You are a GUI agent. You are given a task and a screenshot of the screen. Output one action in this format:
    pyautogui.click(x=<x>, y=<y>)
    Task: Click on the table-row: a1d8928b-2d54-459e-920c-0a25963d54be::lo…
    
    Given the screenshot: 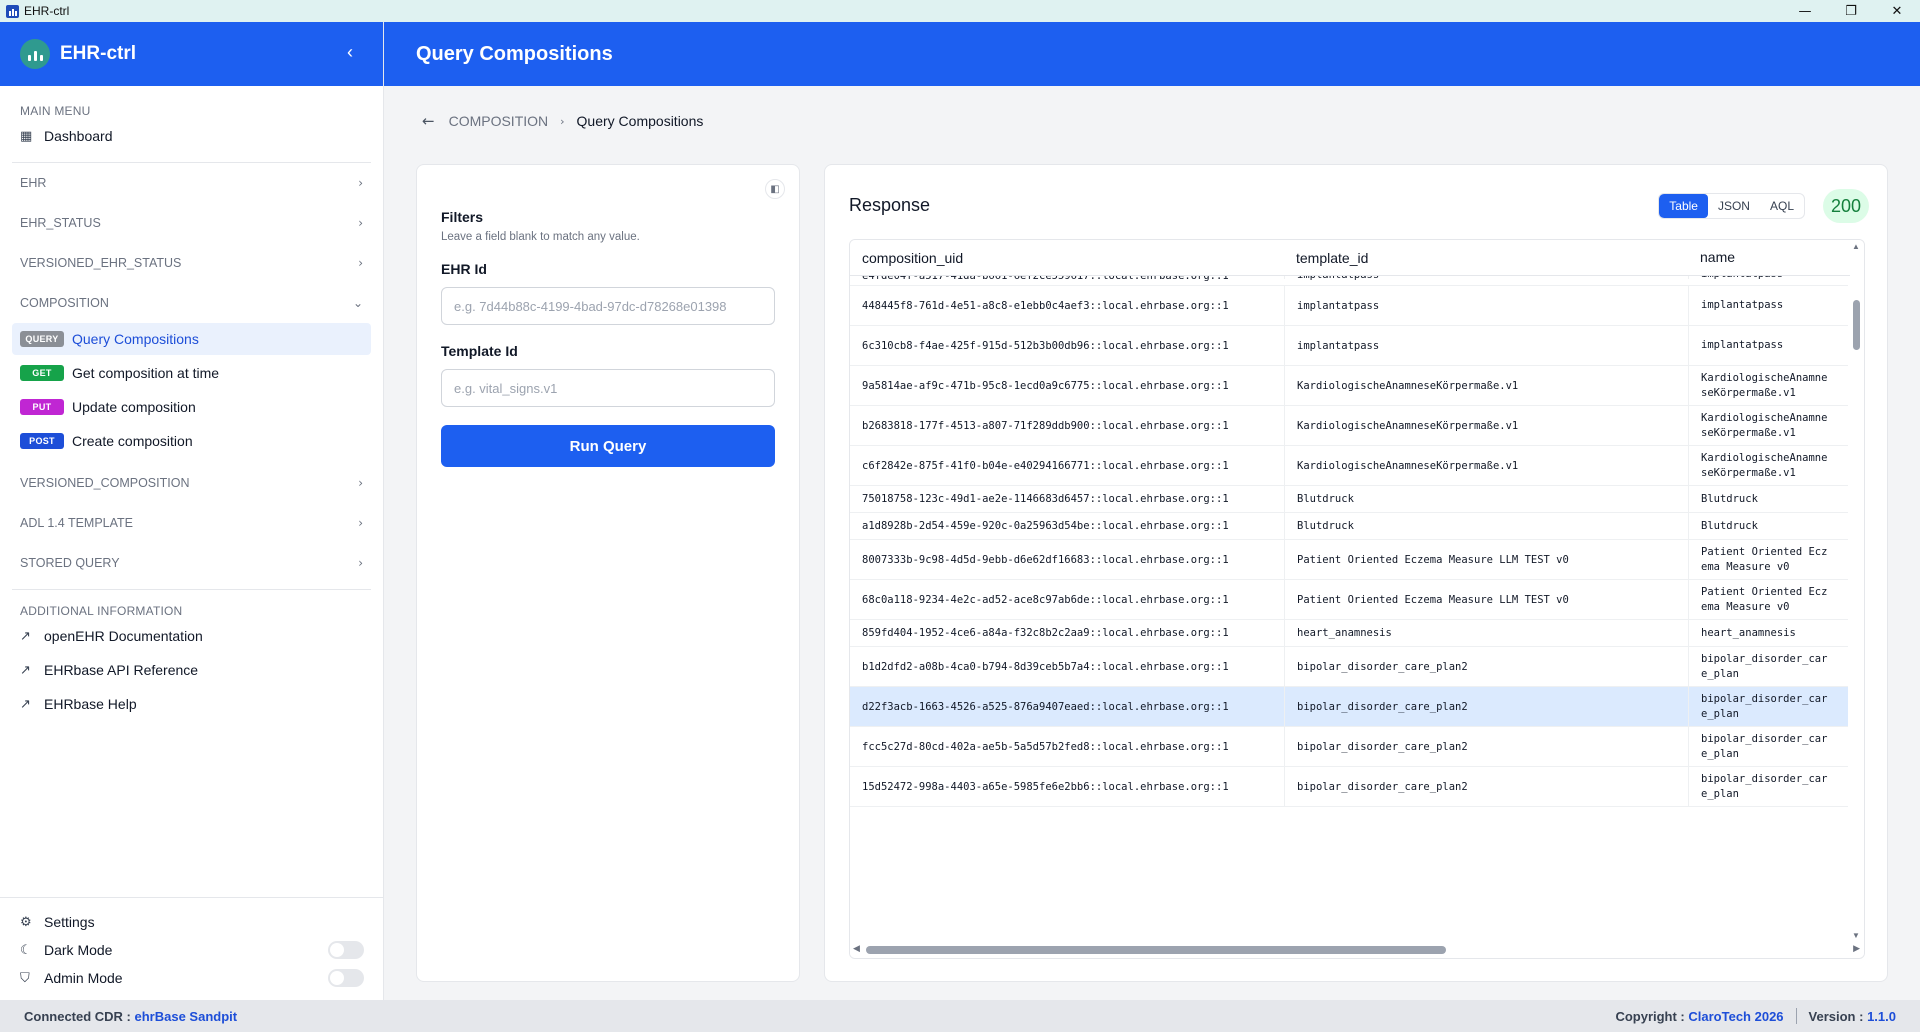 What is the action you would take?
    pyautogui.click(x=1350, y=526)
    